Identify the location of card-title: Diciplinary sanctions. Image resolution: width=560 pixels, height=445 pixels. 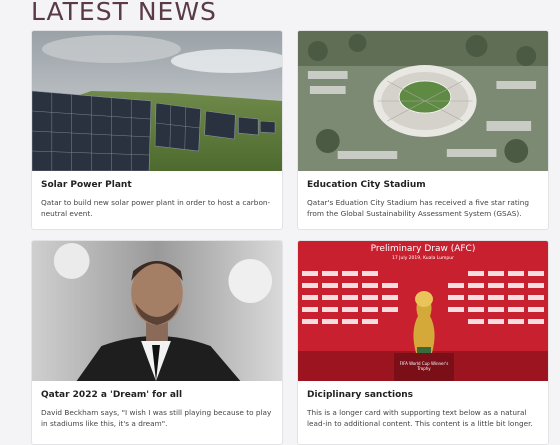
(423, 395).